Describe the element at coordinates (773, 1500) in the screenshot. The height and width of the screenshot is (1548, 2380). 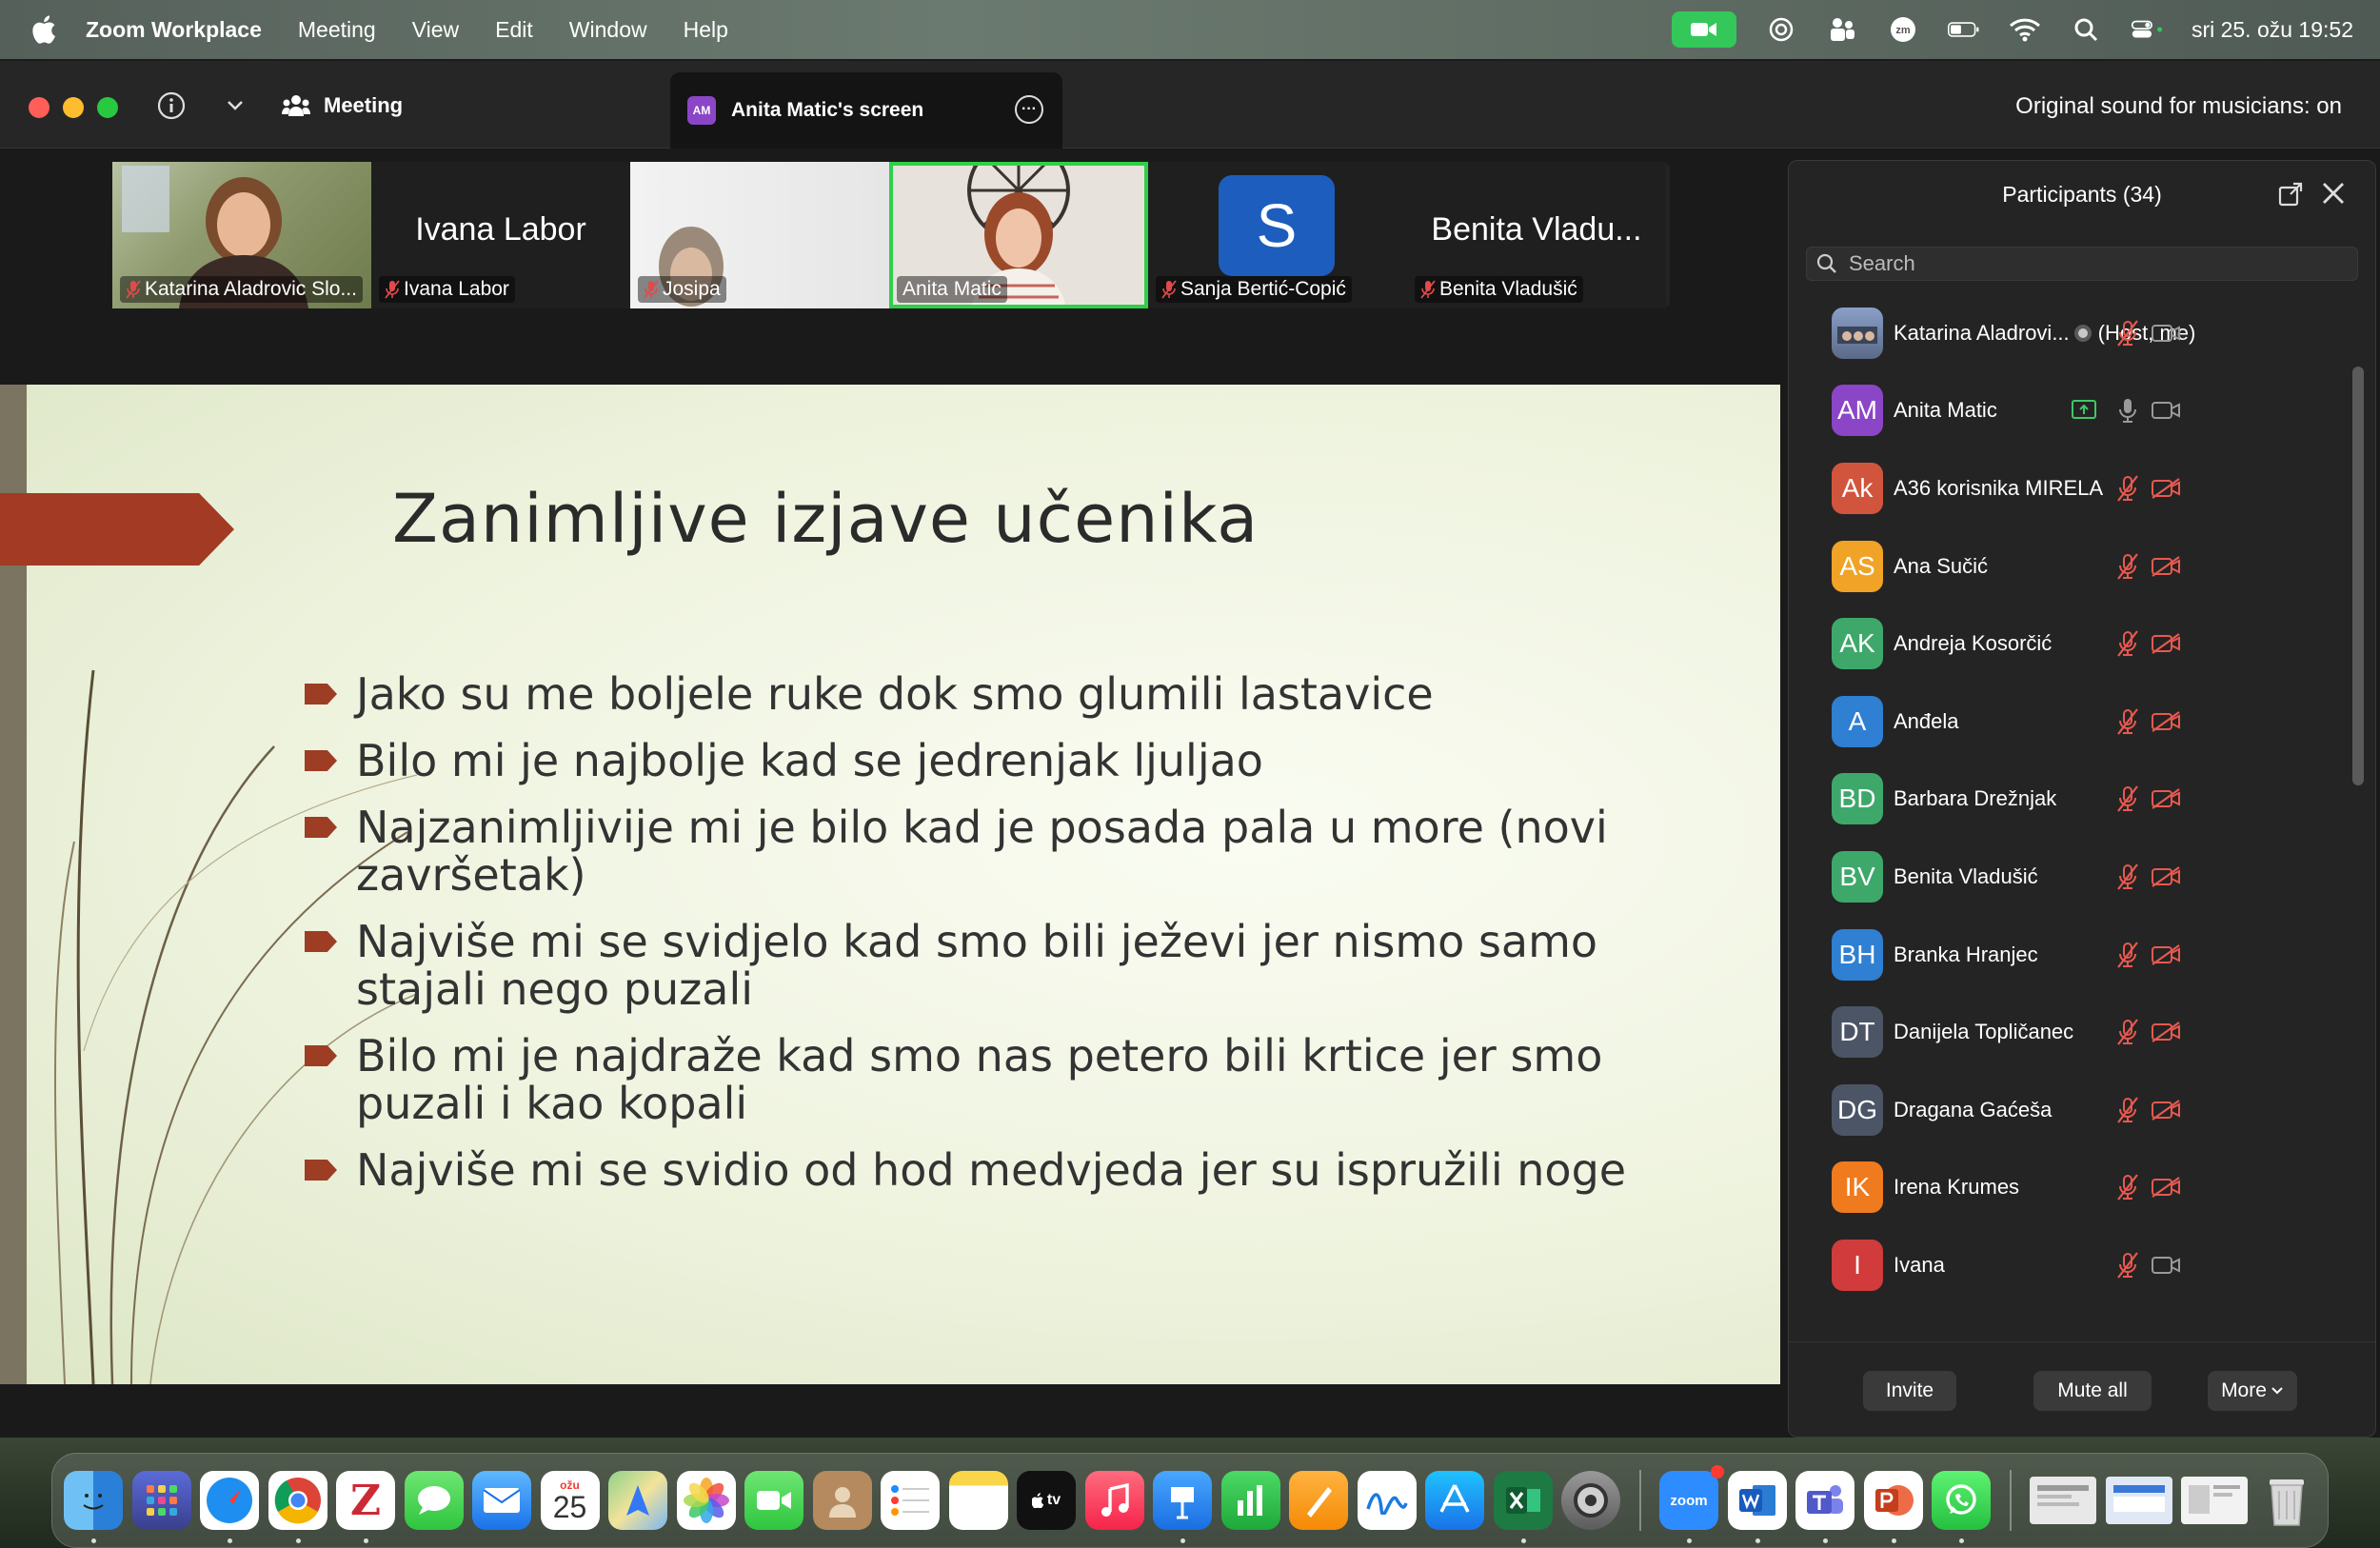
I see `facetime-icon` at that location.